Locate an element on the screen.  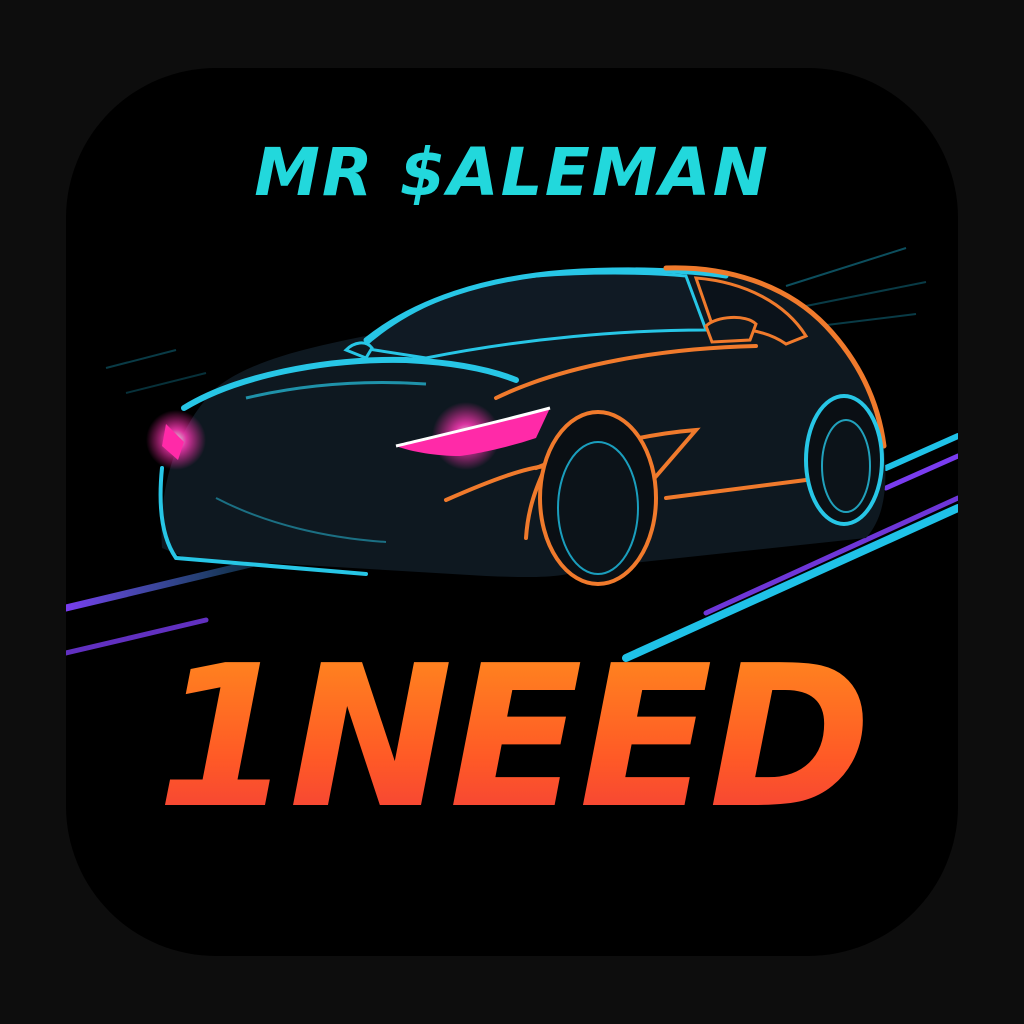
rear-wheel-rim is located at coordinates (846, 466).